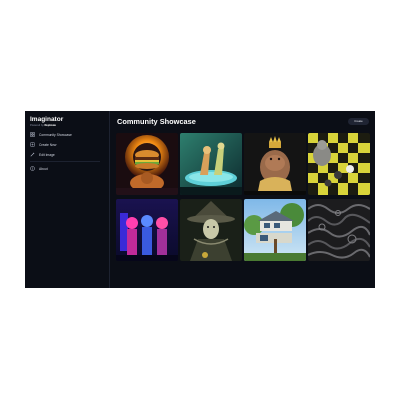 Image resolution: width=400 pixels, height=400 pixels. I want to click on sidebar-item-label: Edit Image, so click(47, 154).